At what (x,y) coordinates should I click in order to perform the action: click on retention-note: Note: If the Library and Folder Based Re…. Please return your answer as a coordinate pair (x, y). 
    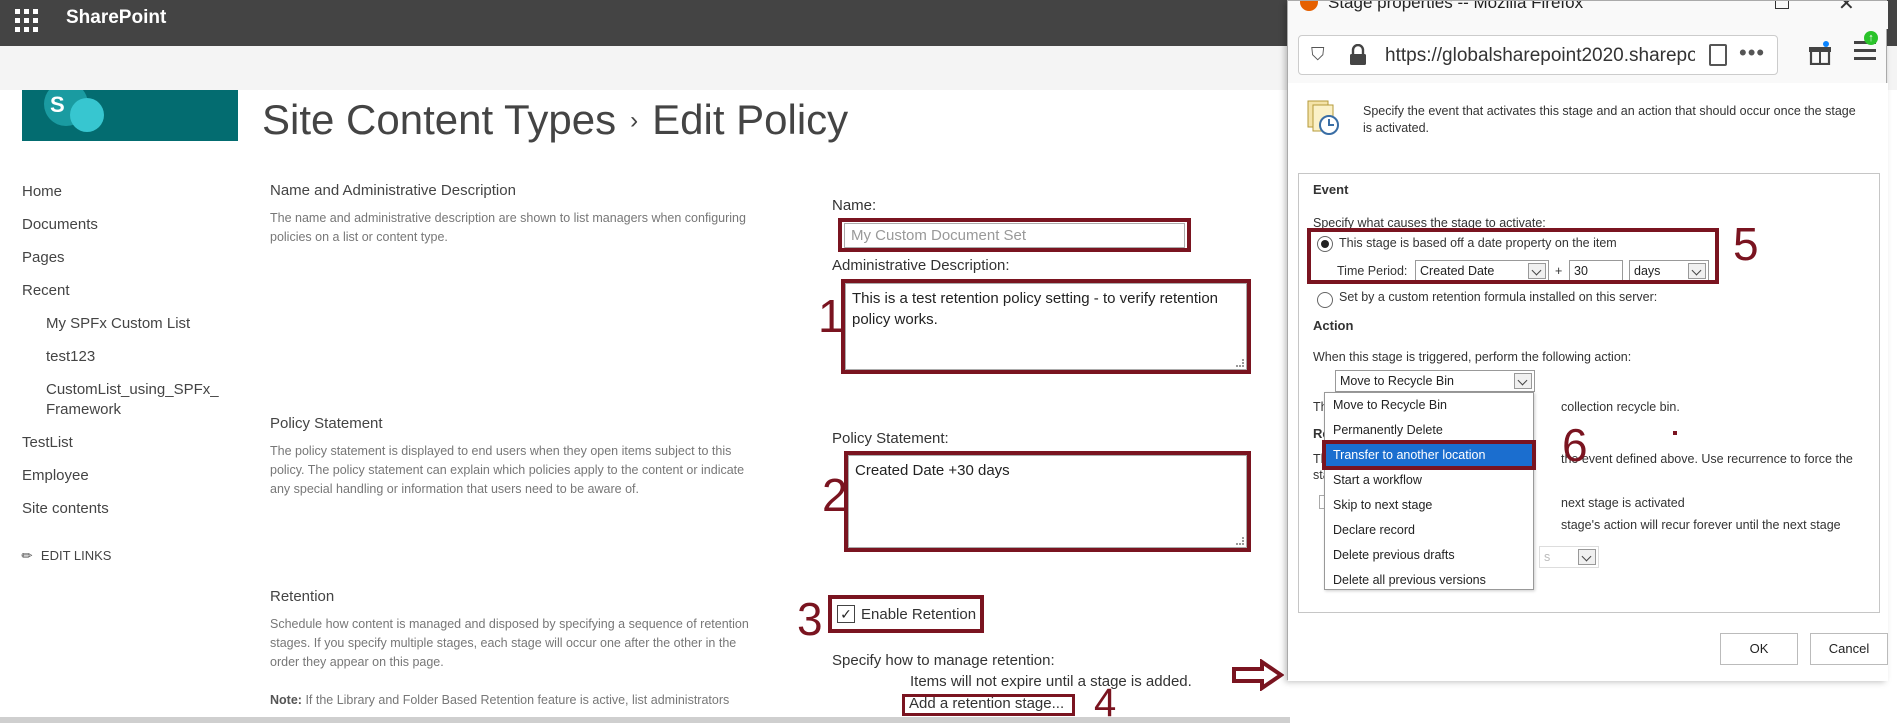
    Looking at the image, I should click on (540, 700).